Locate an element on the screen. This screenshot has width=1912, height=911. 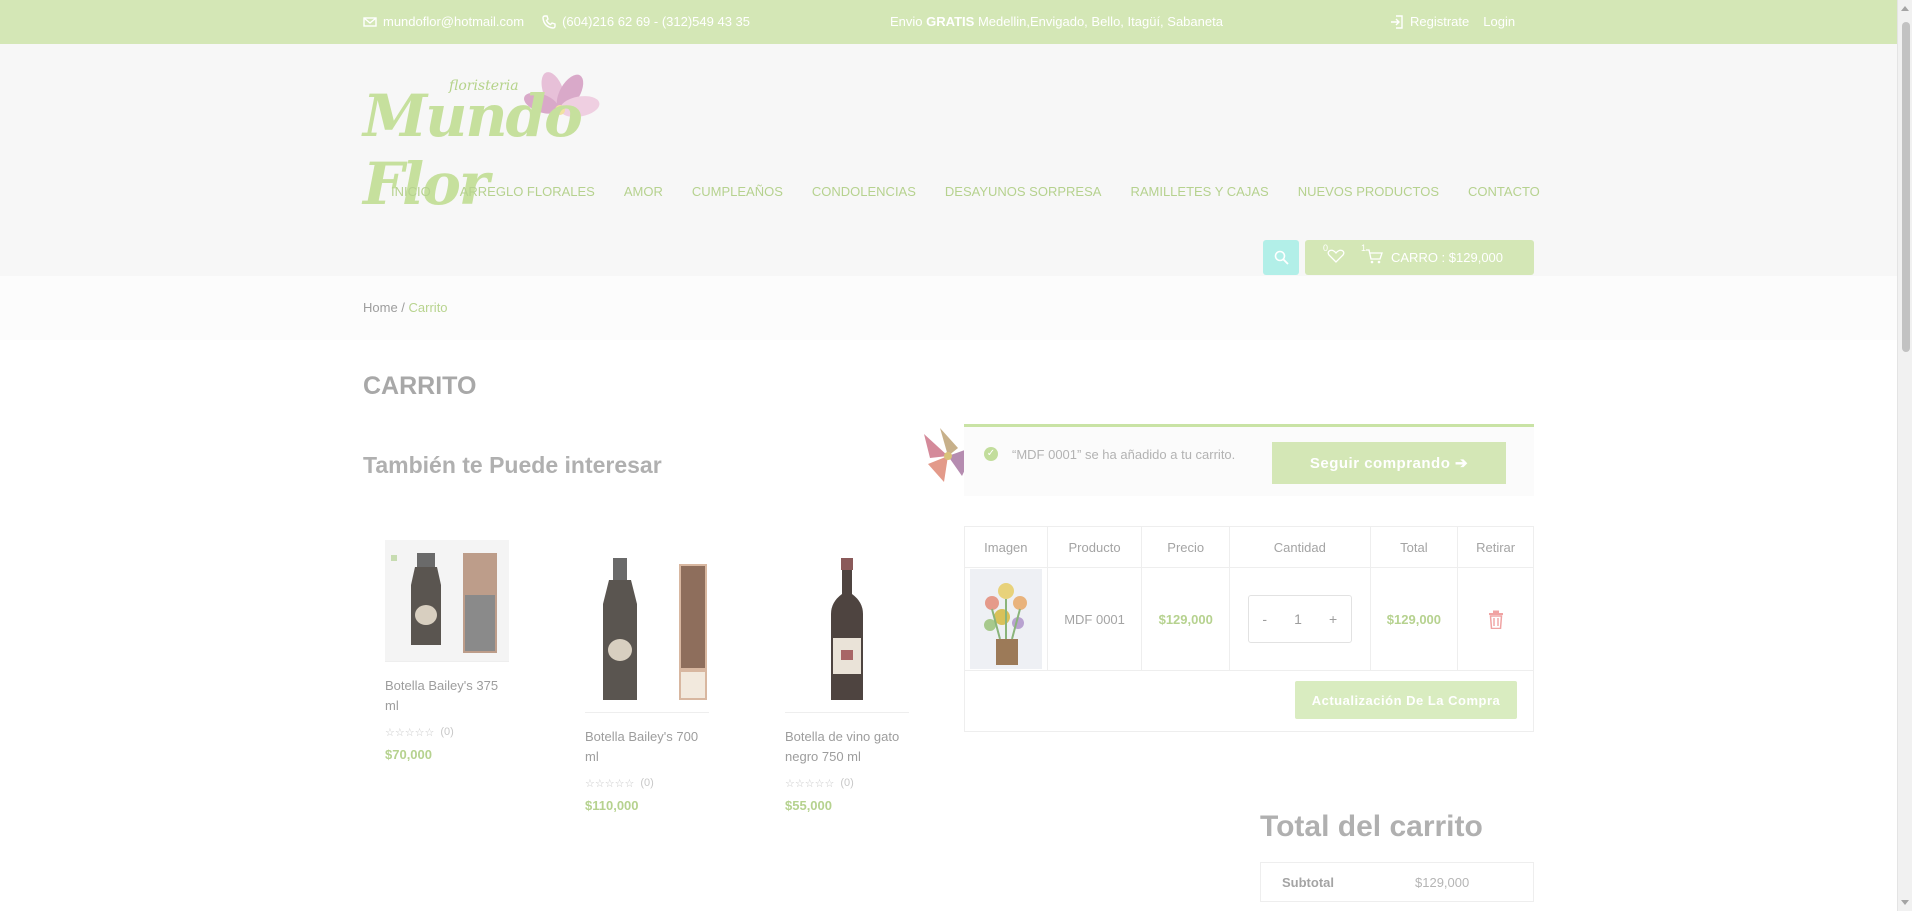
email-link: mundoflor@hotmail.com is located at coordinates (443, 21).